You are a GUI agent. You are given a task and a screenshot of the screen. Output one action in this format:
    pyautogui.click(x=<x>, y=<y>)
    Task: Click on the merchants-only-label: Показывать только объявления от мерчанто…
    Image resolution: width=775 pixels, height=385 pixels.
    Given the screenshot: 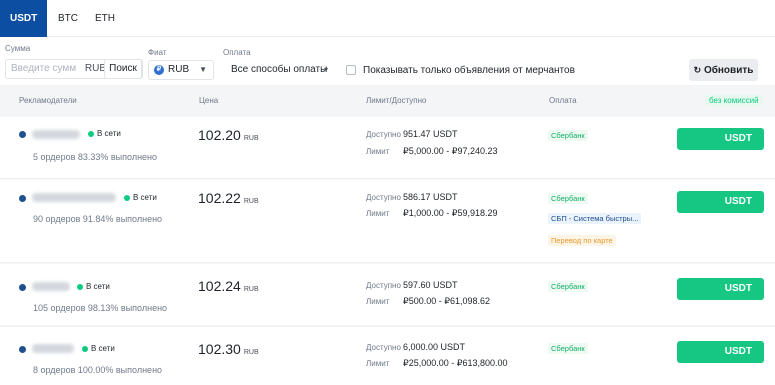 What is the action you would take?
    pyautogui.click(x=469, y=70)
    